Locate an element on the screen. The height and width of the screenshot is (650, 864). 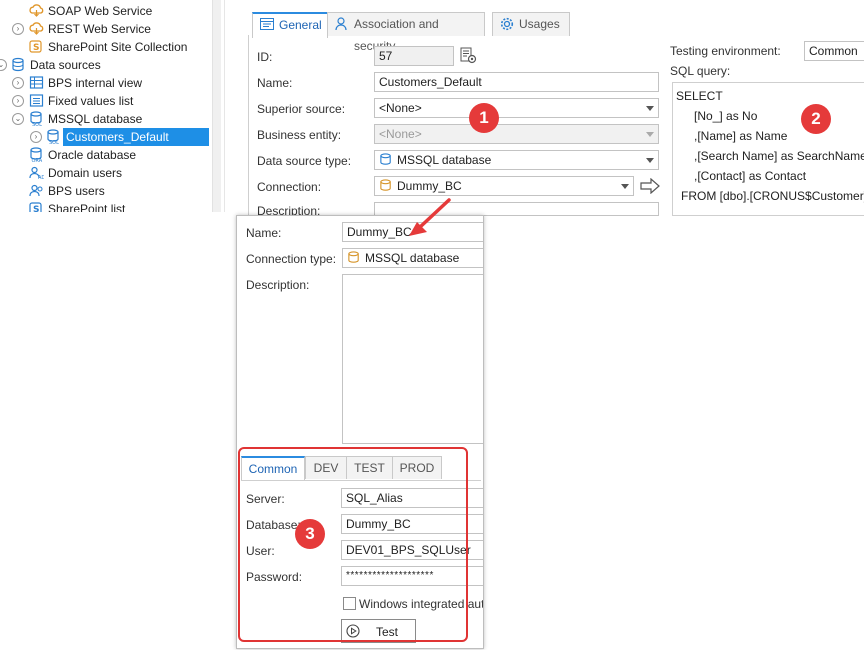
sql-query-label: SQL query: is located at coordinates (700, 71).